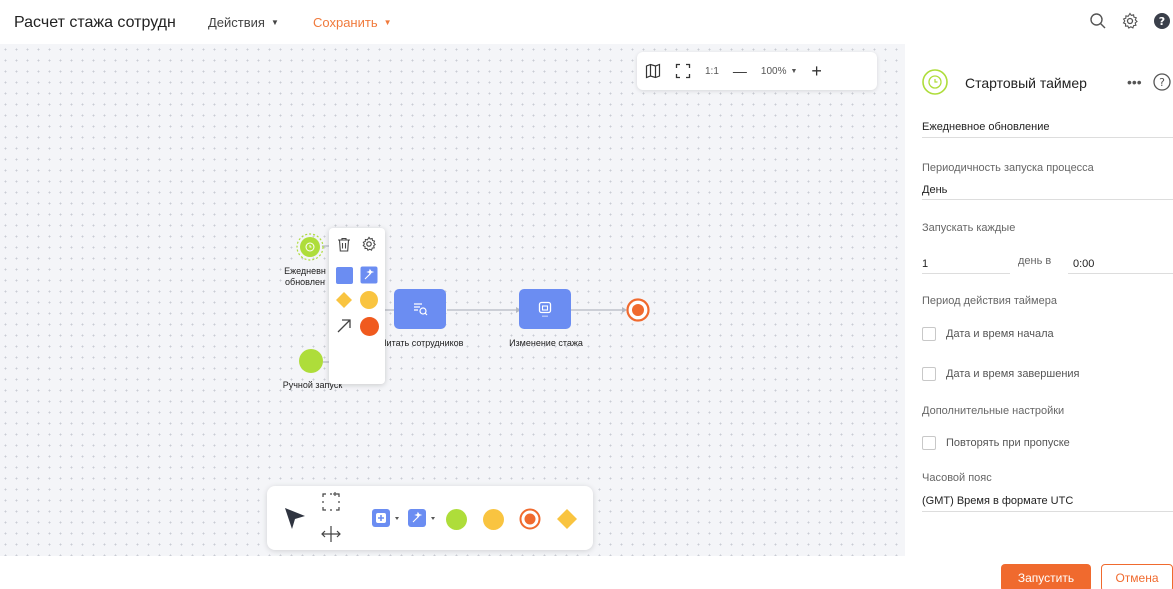 This screenshot has height=589, width=1173. I want to click on change-seniority-task, so click(545, 309).